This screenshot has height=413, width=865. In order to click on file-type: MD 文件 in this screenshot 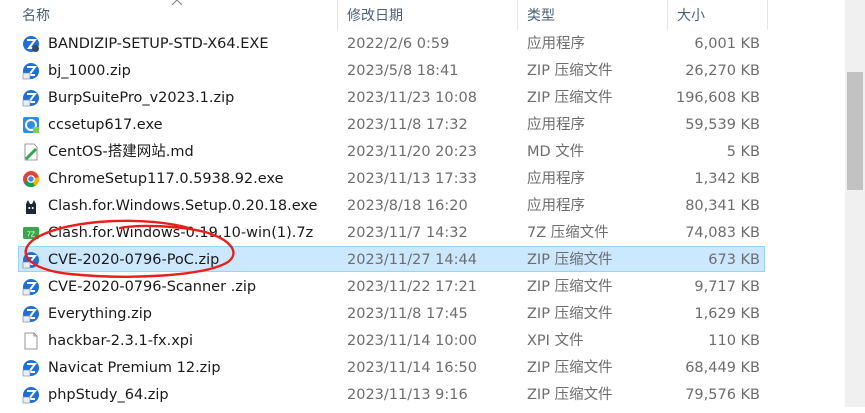, I will do `click(556, 152)`.